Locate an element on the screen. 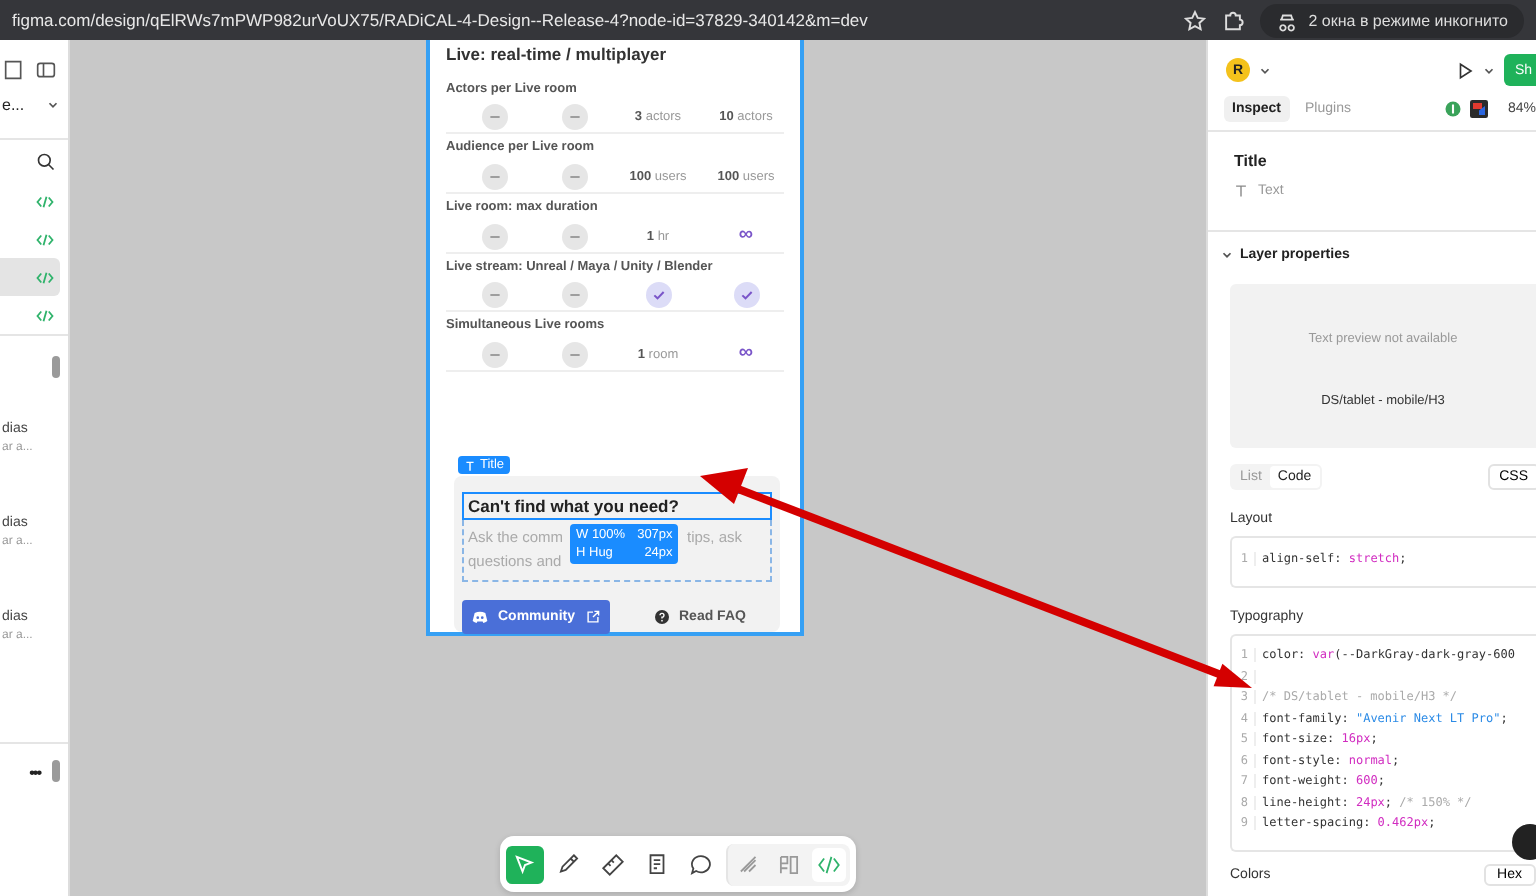  section-title: Live: real-time / multiplayer is located at coordinates (557, 56).